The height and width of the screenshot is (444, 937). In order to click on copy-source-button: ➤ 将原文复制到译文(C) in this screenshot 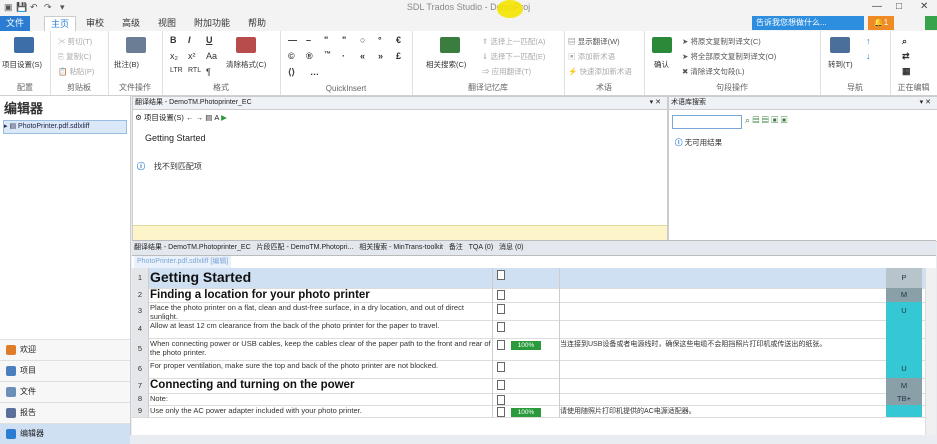, I will do `click(721, 41)`.